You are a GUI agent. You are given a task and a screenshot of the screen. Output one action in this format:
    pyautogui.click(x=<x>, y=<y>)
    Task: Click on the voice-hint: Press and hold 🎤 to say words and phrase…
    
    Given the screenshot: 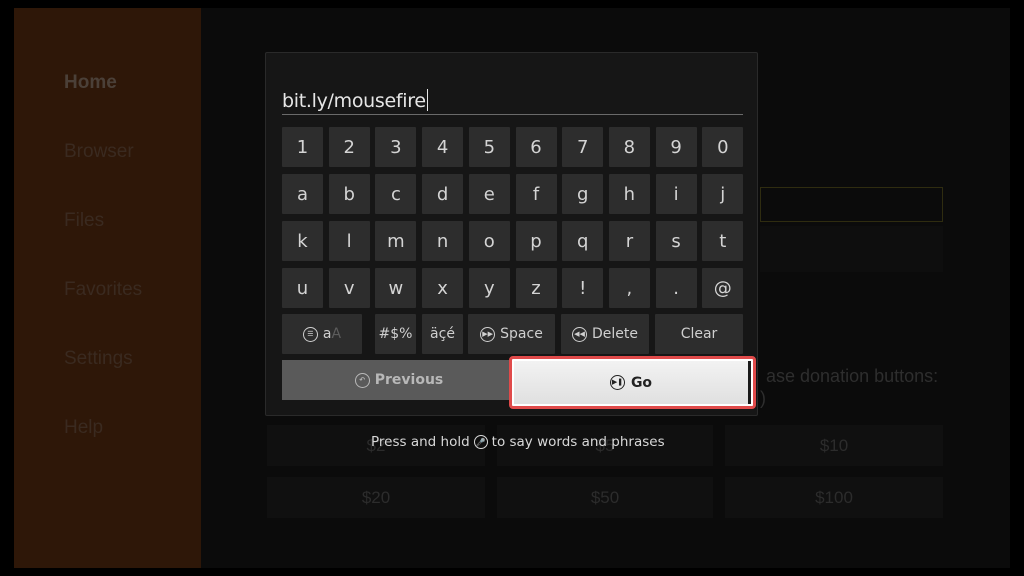 What is the action you would take?
    pyautogui.click(x=518, y=442)
    